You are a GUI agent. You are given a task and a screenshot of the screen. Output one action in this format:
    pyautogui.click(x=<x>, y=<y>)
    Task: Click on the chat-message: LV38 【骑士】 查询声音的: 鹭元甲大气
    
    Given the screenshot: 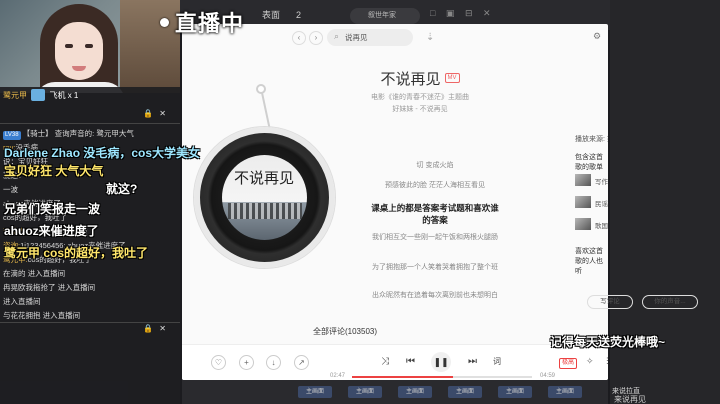 What is the action you would take?
    pyautogui.click(x=91, y=134)
    